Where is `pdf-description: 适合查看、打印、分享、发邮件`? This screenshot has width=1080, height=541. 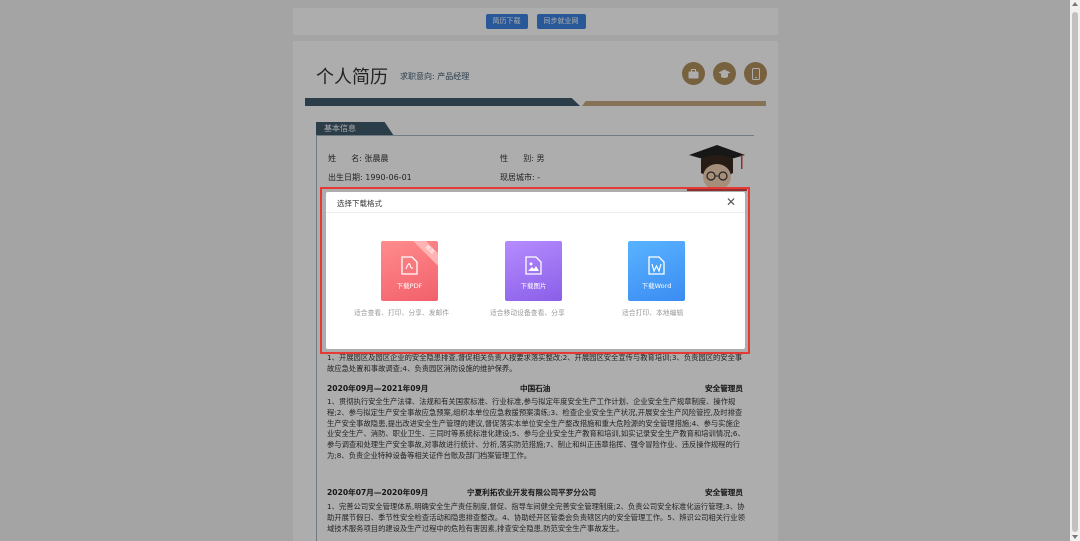
pdf-description: 适合查看、打印、分享、发邮件 is located at coordinates (402, 313).